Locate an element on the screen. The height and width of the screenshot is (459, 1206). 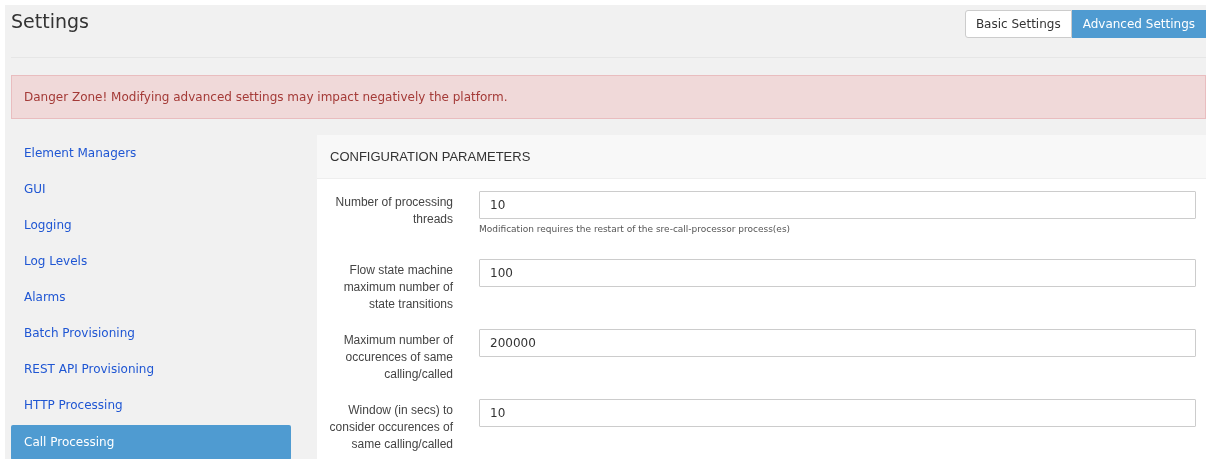
page-title: Settings is located at coordinates (50, 21).